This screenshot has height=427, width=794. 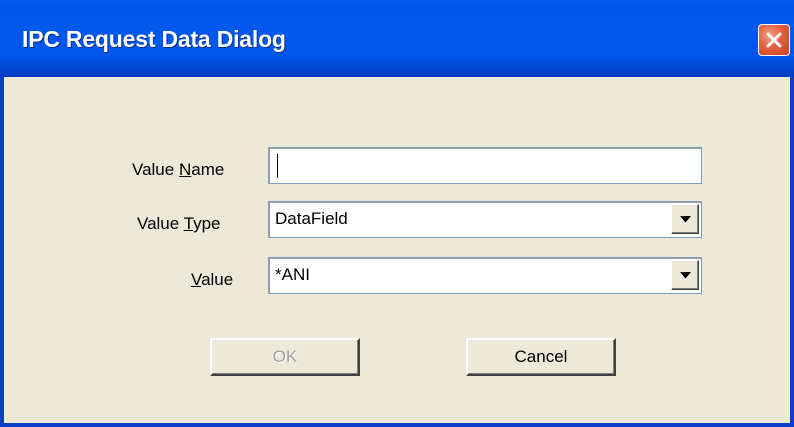 I want to click on close-button, so click(x=774, y=40).